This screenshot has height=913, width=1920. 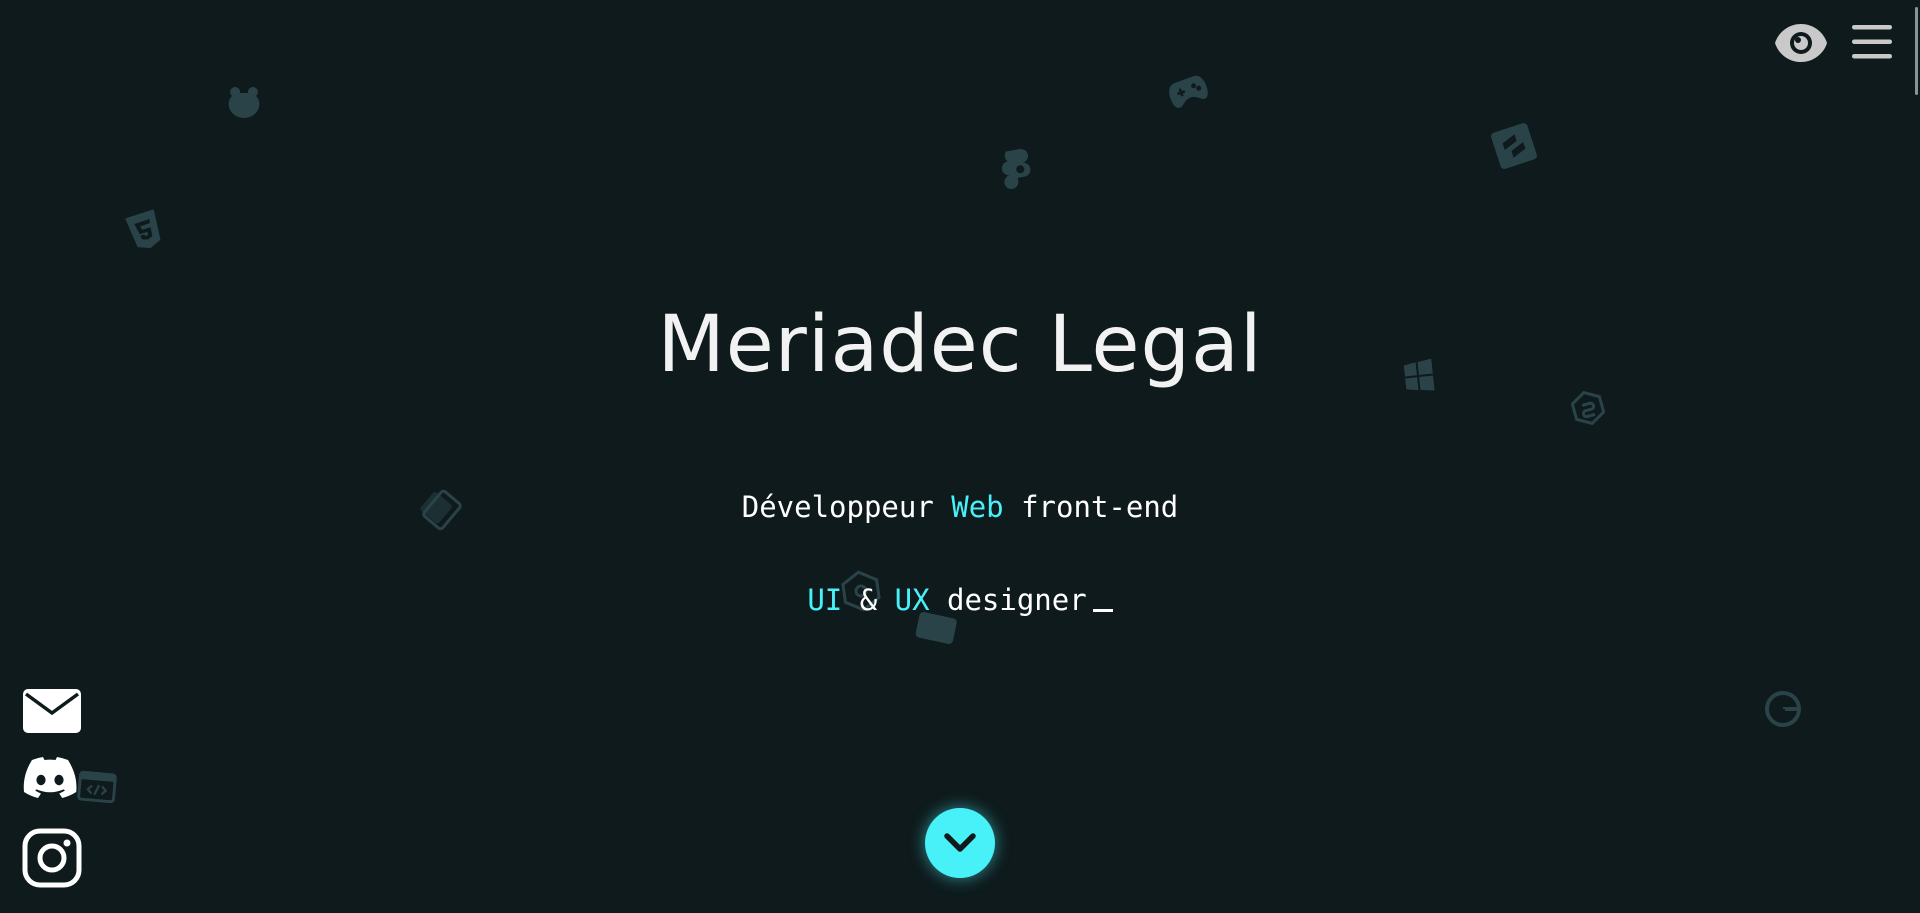 I want to click on eye-icon, so click(x=1801, y=45).